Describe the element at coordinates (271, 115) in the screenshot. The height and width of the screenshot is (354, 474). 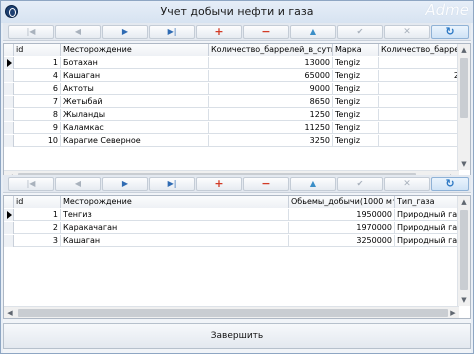
I see `cell-barrels-per-day: 1250` at that location.